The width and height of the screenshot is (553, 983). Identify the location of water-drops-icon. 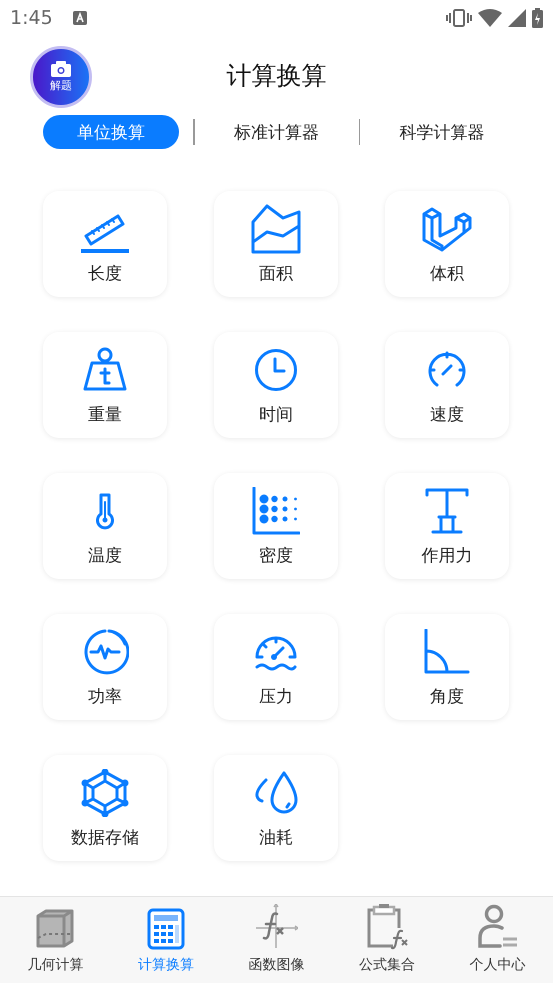
(276, 793).